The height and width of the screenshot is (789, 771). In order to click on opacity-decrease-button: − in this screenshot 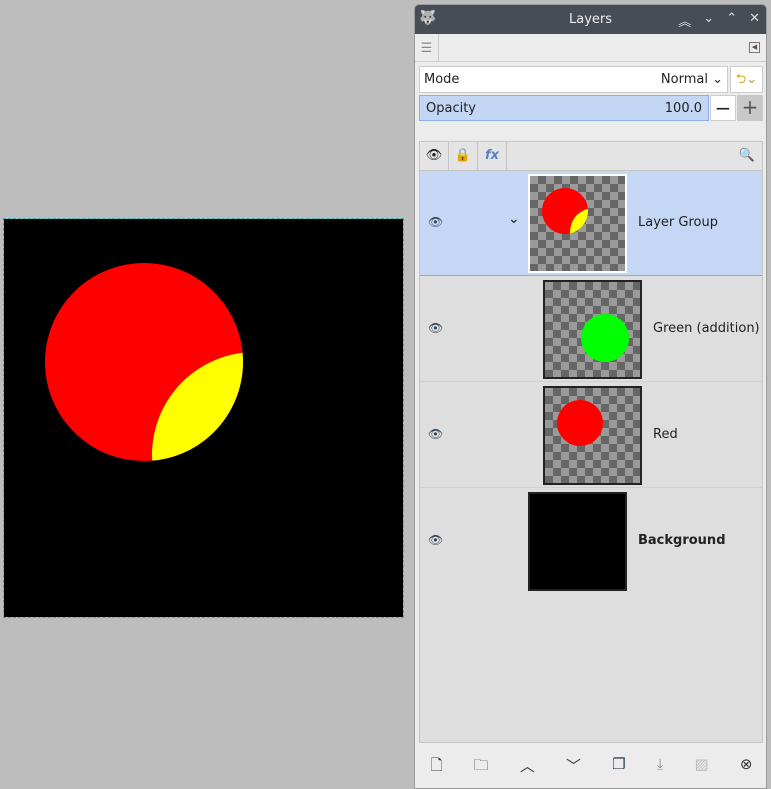, I will do `click(723, 108)`.